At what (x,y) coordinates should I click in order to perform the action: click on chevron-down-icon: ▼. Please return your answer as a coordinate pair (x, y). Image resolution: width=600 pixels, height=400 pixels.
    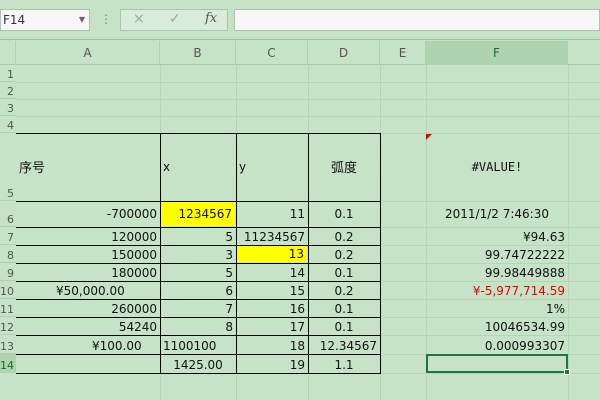
    Looking at the image, I should click on (82, 20).